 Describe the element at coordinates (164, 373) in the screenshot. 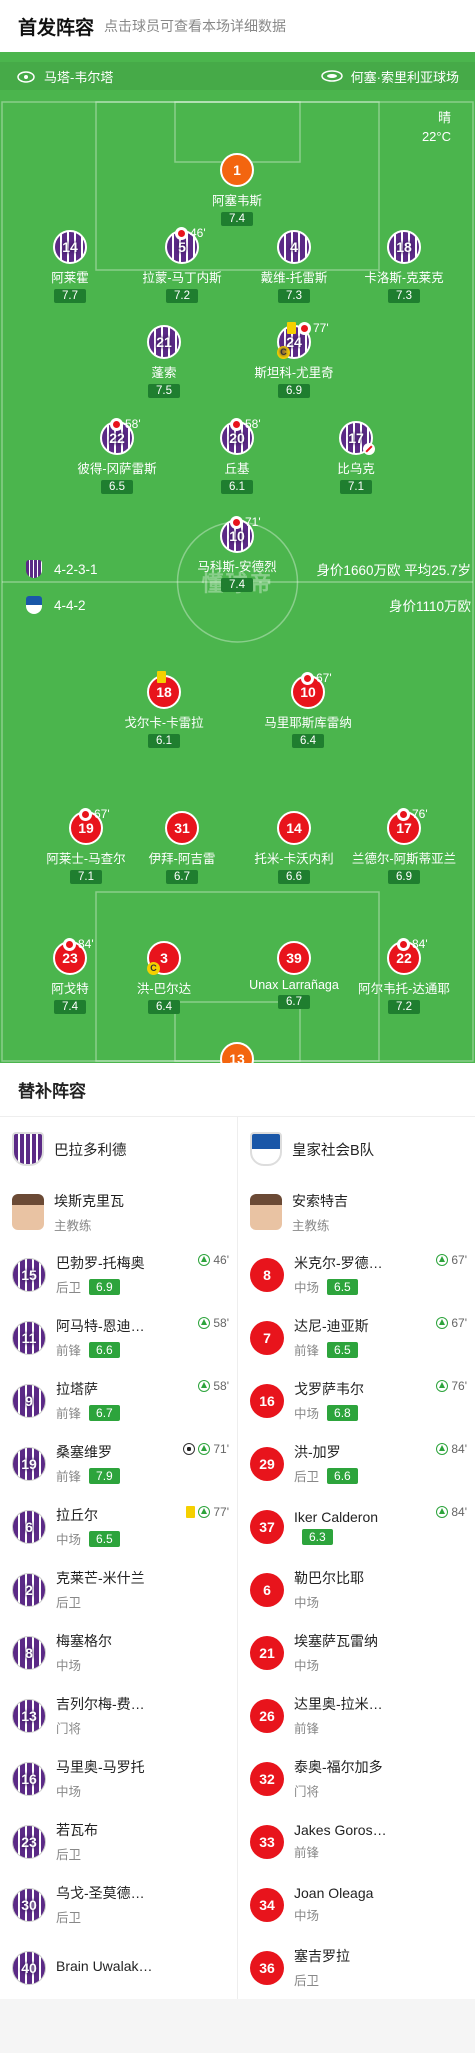

I see `player-name: 蓬索` at that location.